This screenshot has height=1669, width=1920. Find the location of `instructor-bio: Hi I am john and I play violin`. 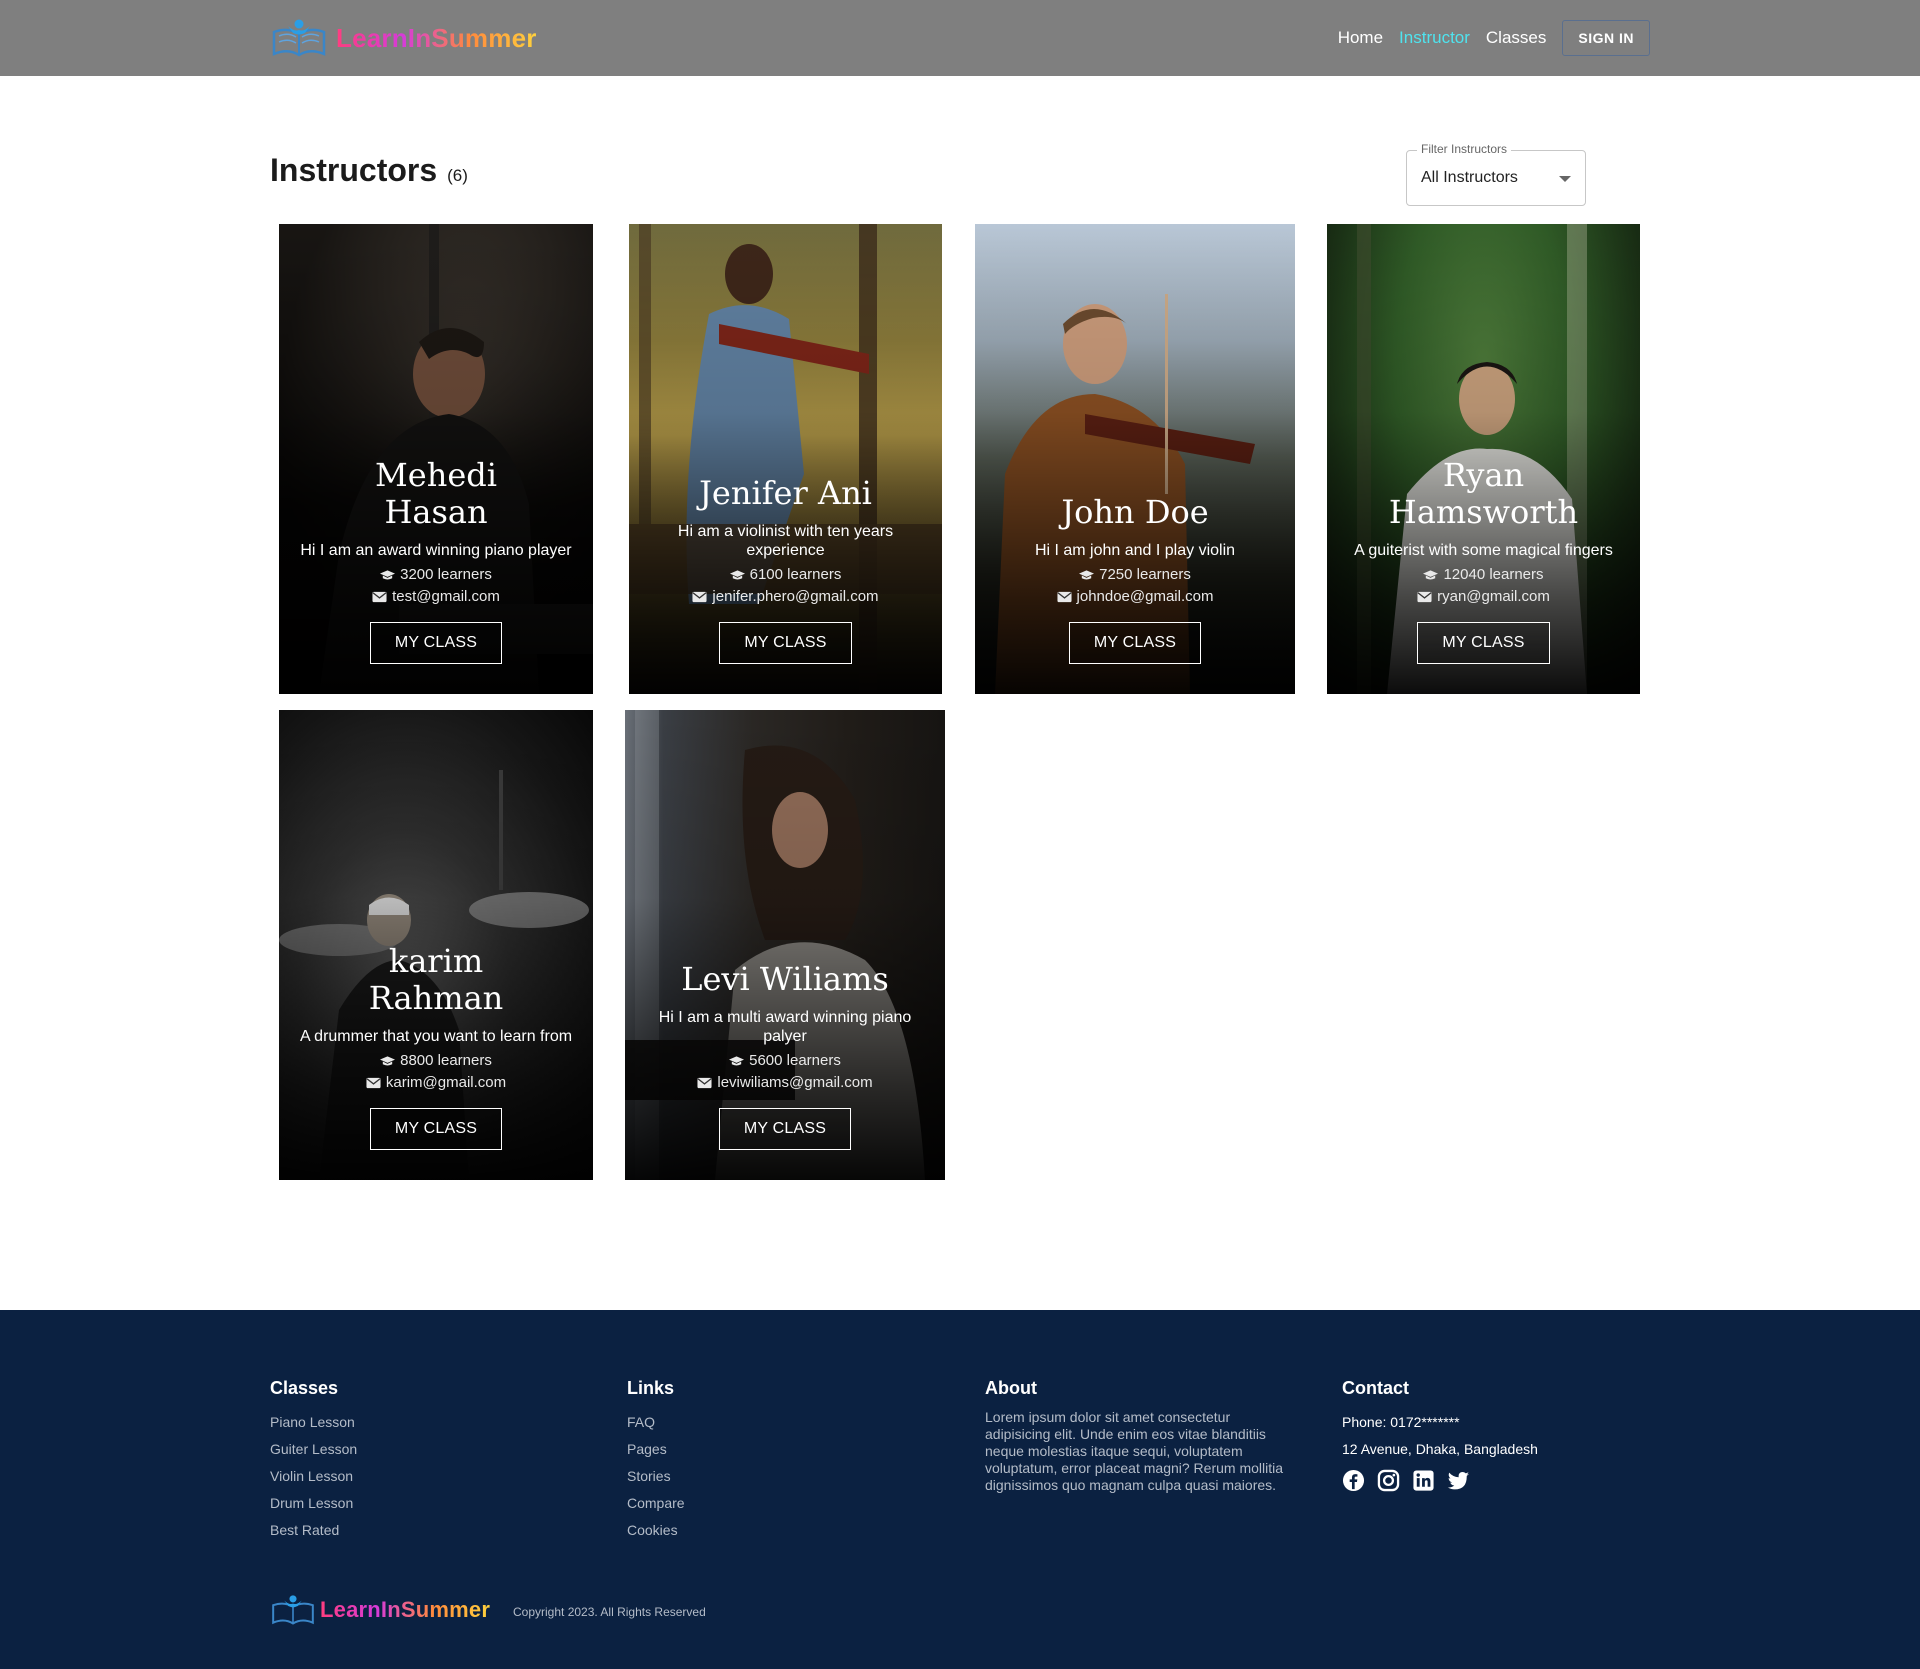

instructor-bio: Hi I am john and I play violin is located at coordinates (1135, 550).